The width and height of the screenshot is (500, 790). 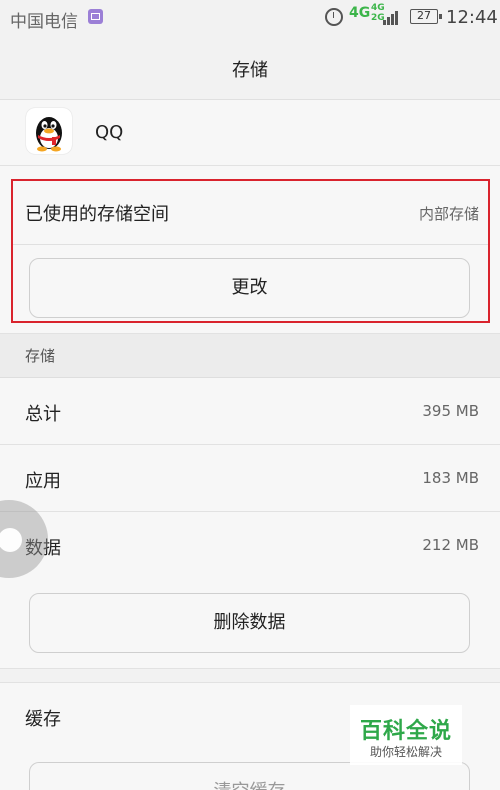 I want to click on watermark-logo: 百科全说 助你轻松解决, so click(x=406, y=735).